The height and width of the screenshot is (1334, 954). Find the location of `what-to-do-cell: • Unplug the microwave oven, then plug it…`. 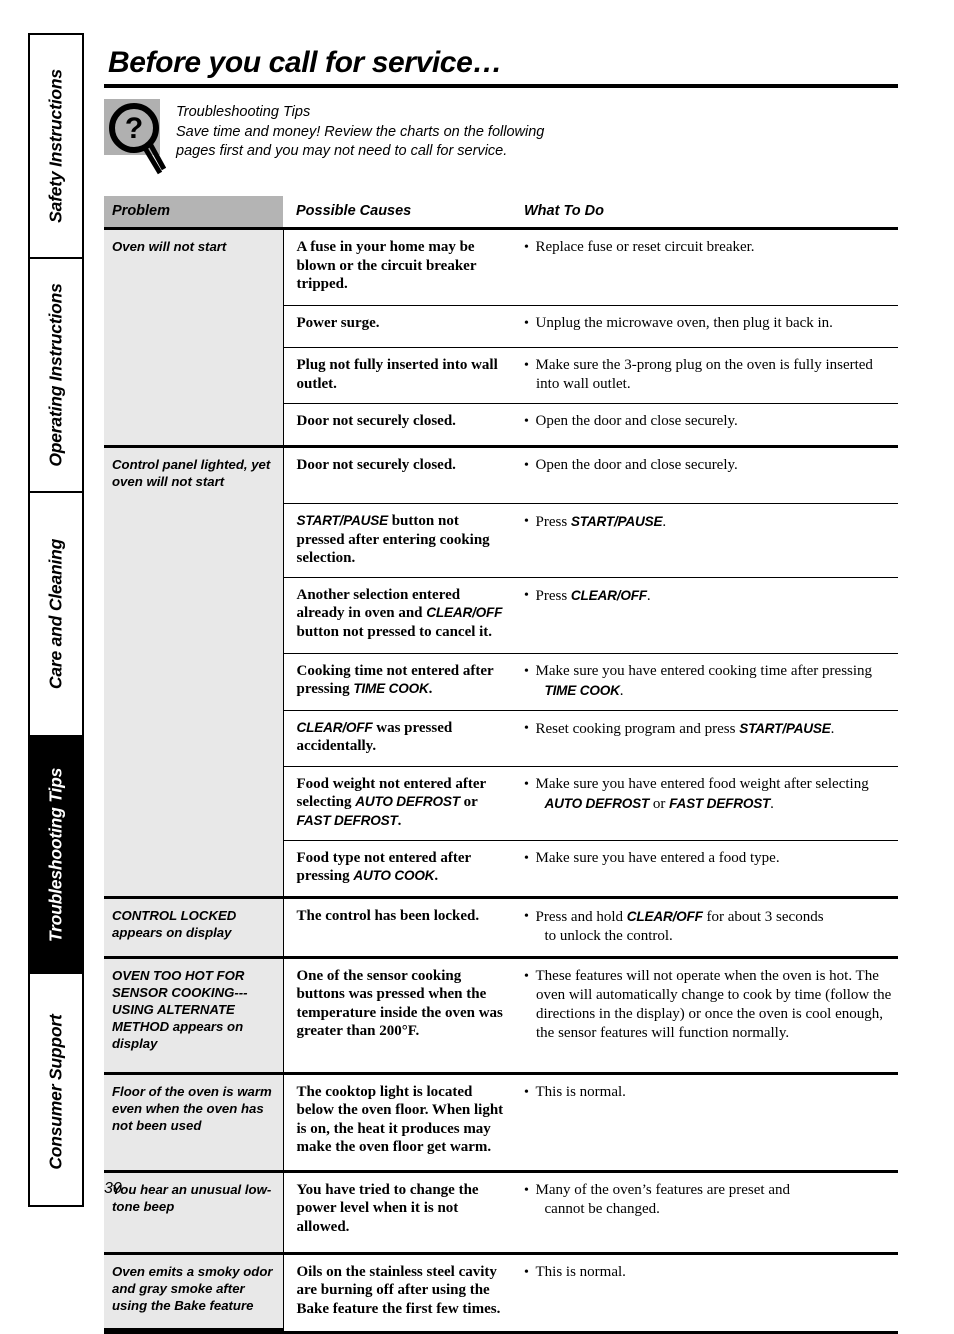

what-to-do-cell: • Unplug the microwave oven, then plug it… is located at coordinates (705, 326).